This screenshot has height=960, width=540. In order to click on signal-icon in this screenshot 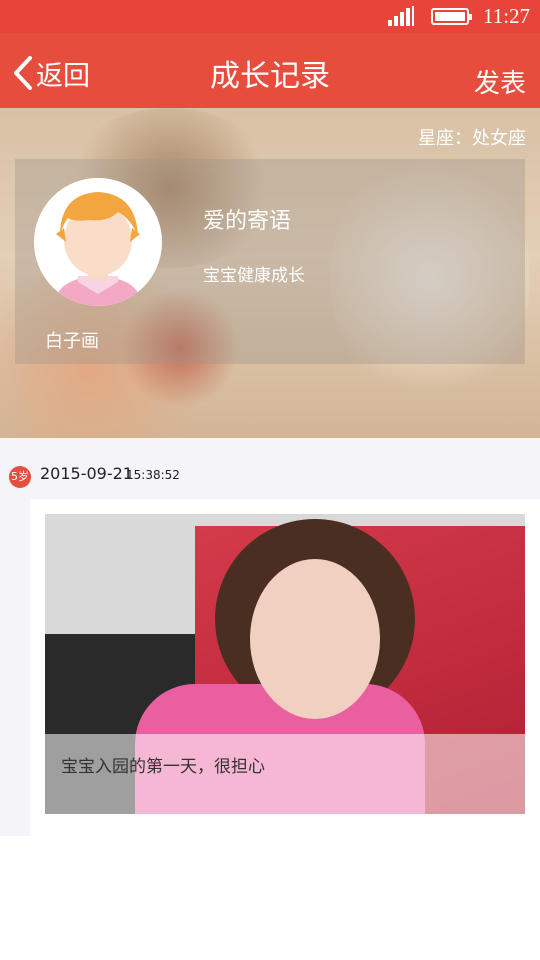, I will do `click(402, 16)`.